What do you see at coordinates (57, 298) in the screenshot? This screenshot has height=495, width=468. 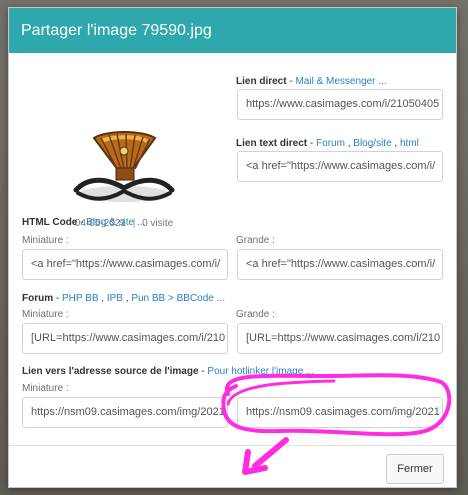 I see `forum-dash: -` at bounding box center [57, 298].